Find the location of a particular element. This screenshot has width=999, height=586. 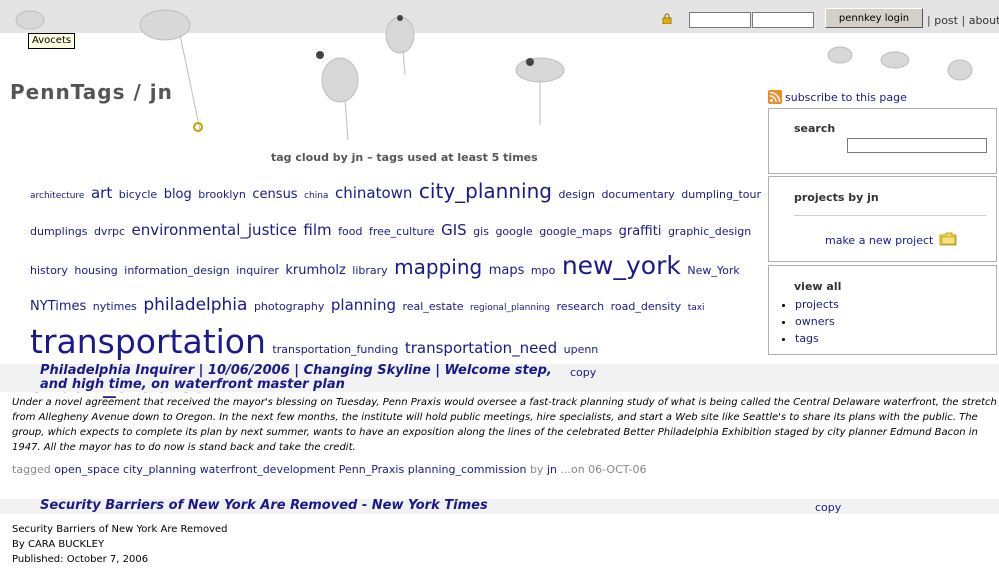

description-line: By CARA BUCKLEY is located at coordinates (58, 544).